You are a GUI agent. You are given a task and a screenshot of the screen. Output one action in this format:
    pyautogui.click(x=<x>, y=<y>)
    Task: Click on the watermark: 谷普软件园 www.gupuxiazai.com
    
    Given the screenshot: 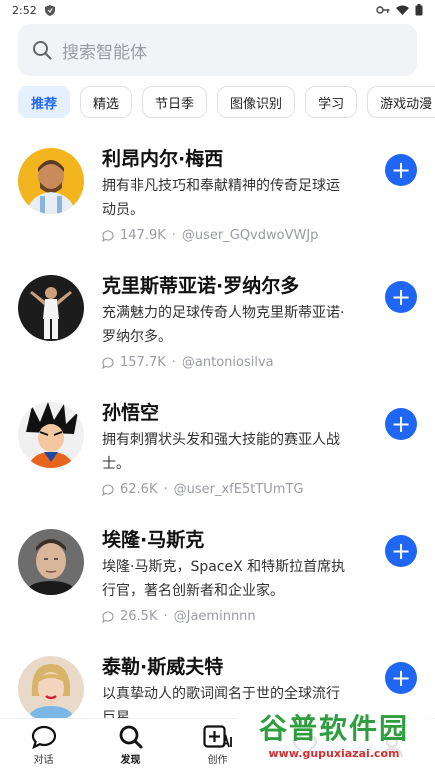 What is the action you would take?
    pyautogui.click(x=334, y=733)
    